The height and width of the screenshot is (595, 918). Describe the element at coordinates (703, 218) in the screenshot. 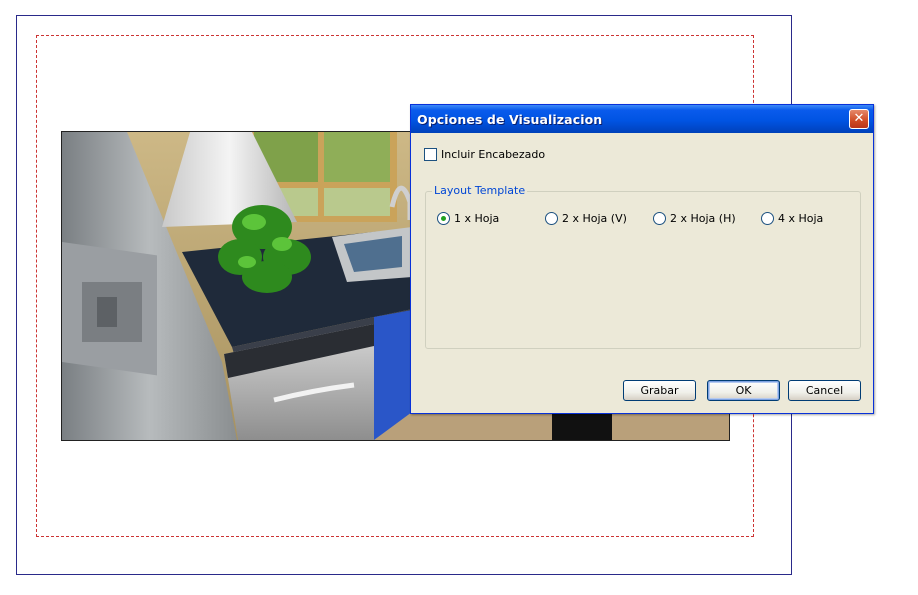

I see `radio-label: 2 x Hoja (H)` at that location.